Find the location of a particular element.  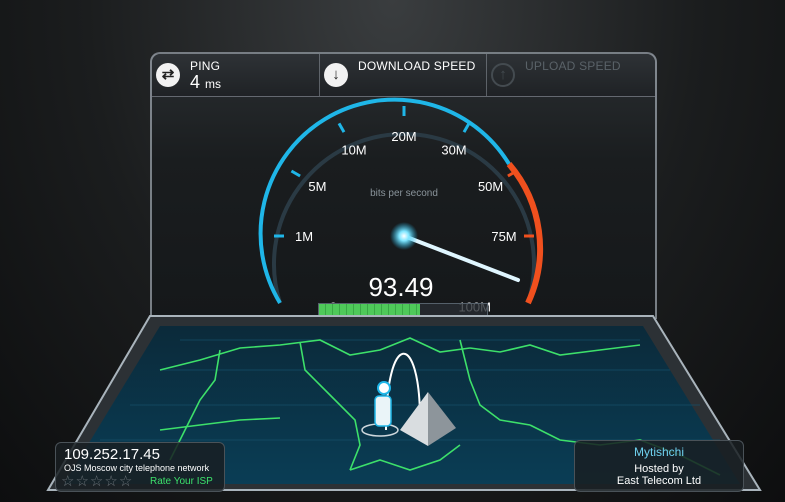

user-icon is located at coordinates (383, 404).